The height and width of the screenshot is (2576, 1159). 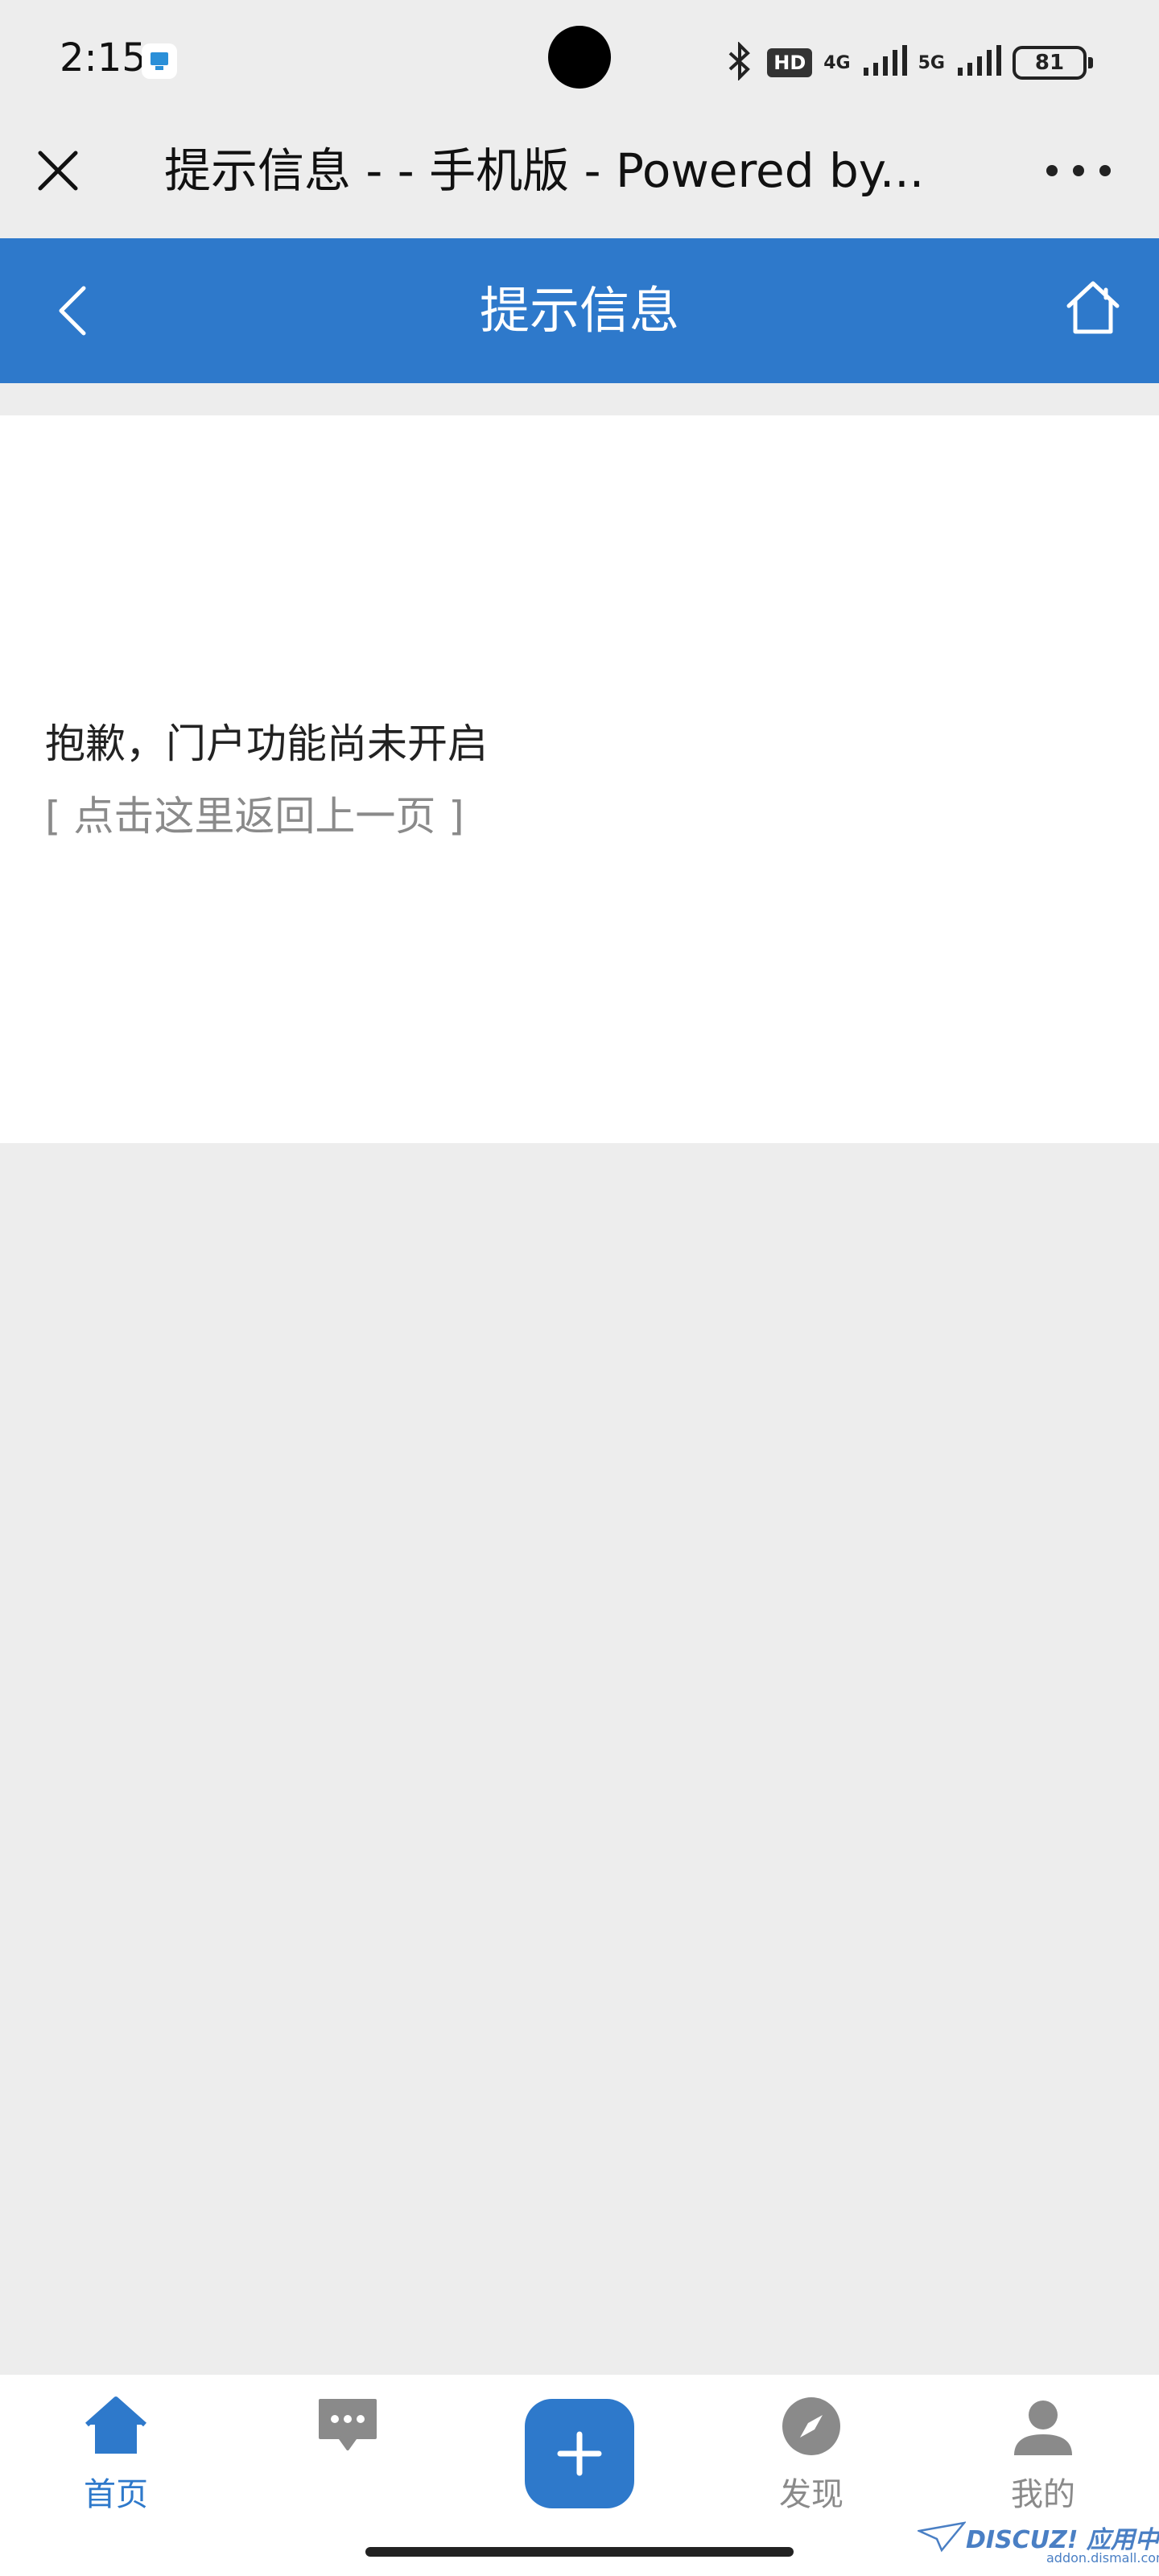 I want to click on network-4g-label: 4G, so click(x=837, y=62).